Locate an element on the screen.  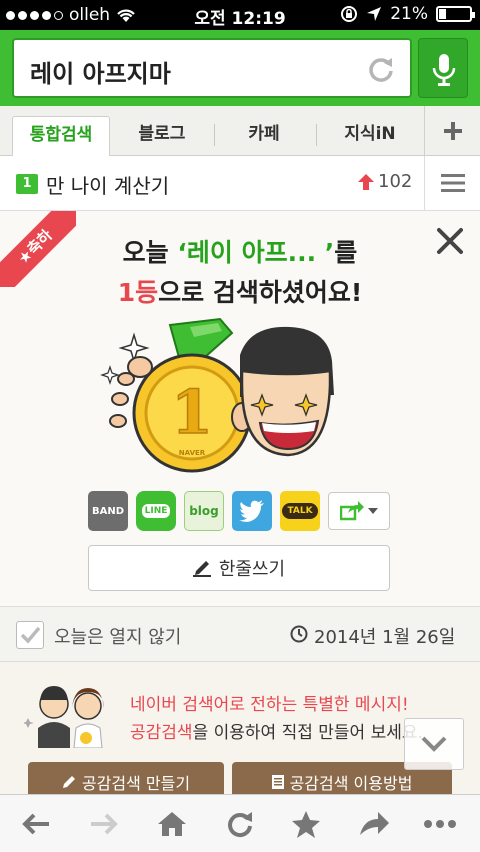
star-icon is located at coordinates (306, 824).